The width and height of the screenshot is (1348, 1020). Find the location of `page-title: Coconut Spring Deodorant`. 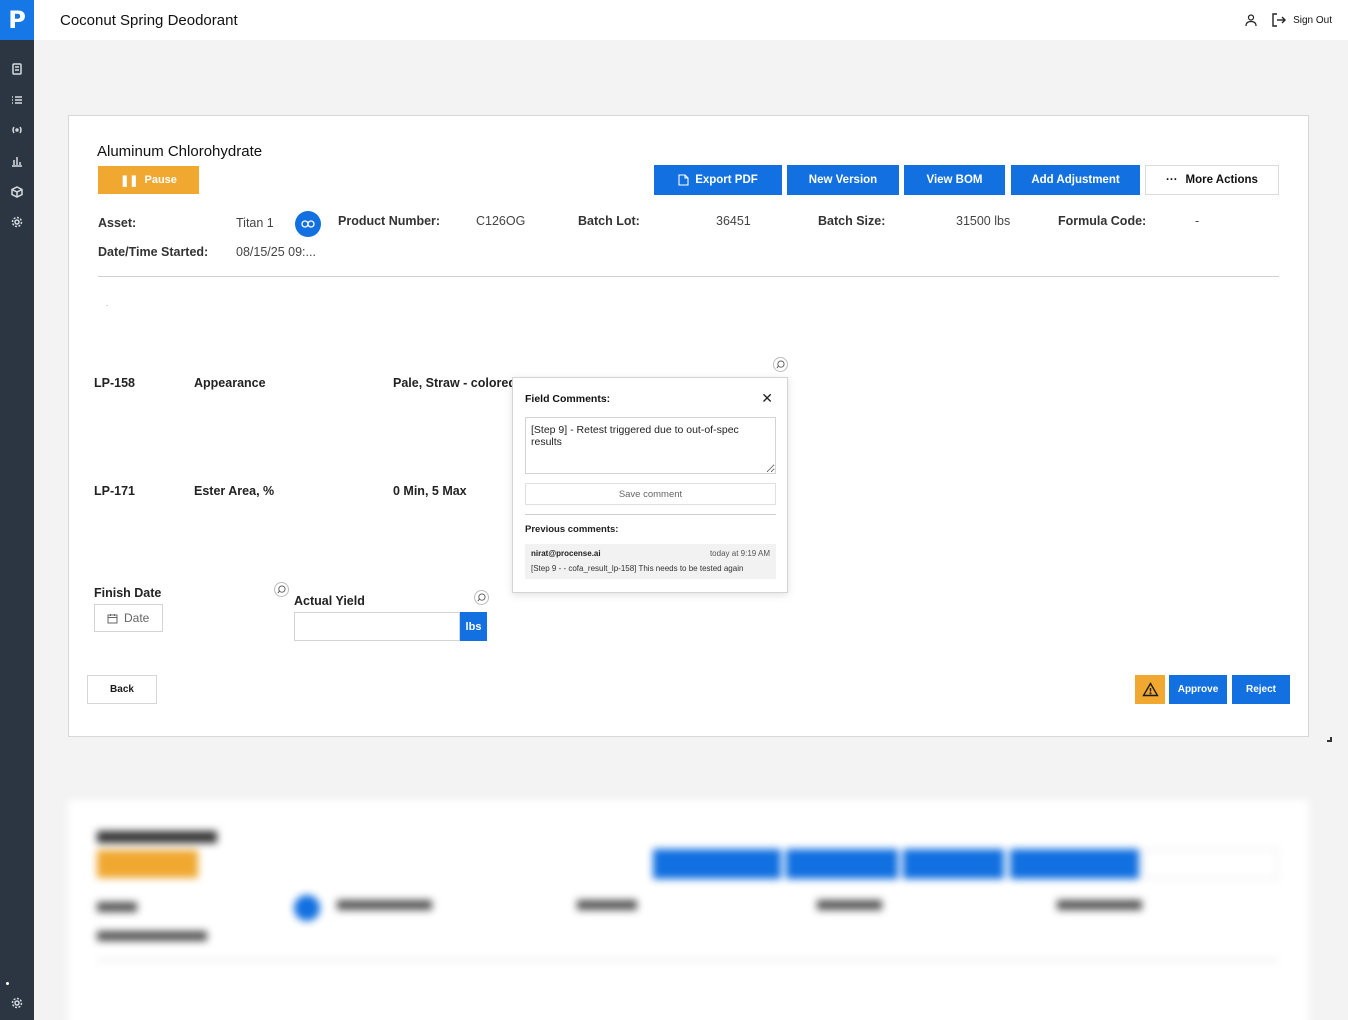

page-title: Coconut Spring Deodorant is located at coordinates (149, 20).